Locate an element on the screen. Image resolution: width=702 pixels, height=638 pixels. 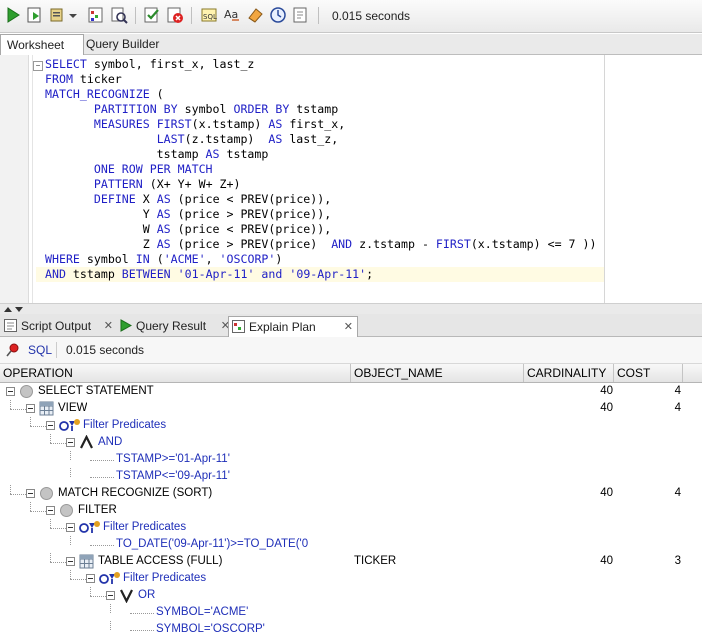
code-line: tstamp AS tstamp is located at coordinates (320, 154).